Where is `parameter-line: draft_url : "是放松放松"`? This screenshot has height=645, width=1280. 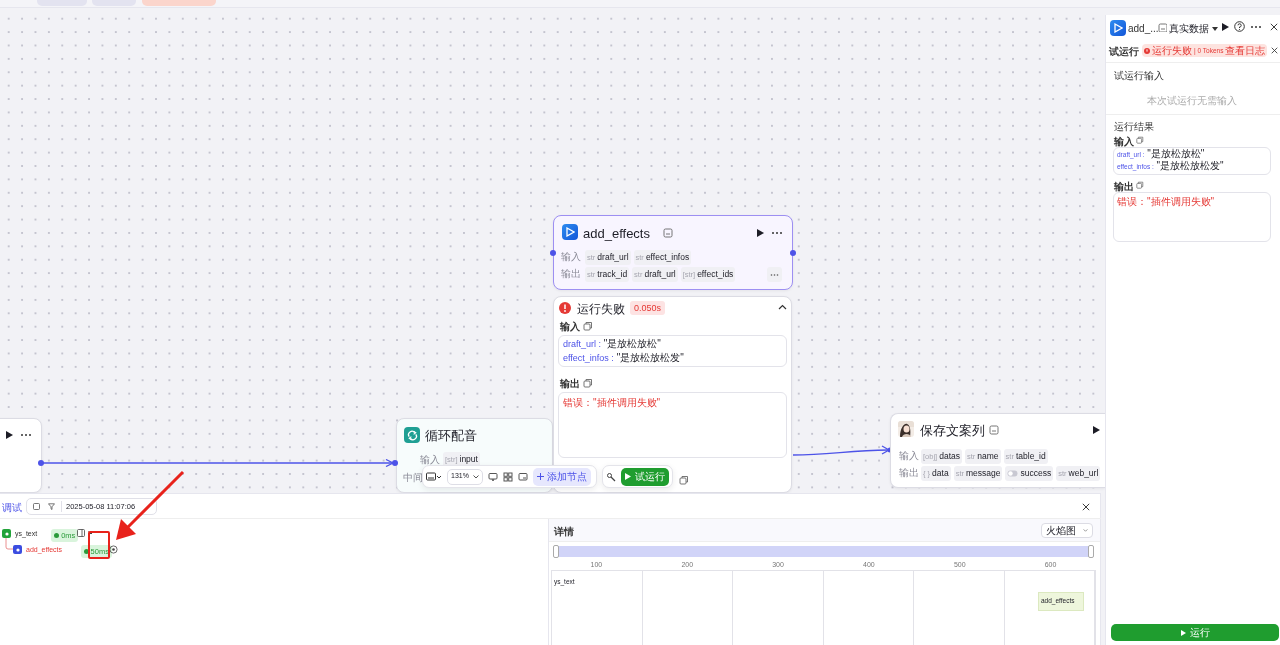 parameter-line: draft_url : "是放松放松" is located at coordinates (612, 344).